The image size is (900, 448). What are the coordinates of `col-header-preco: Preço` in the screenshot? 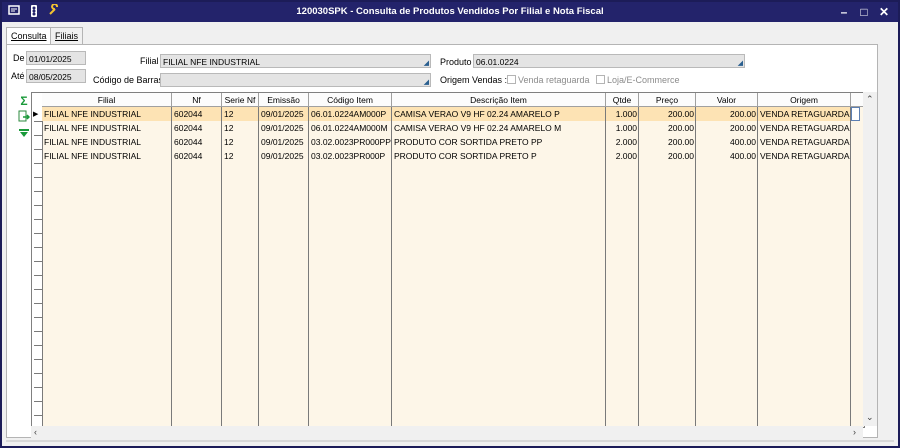 It's located at (667, 100).